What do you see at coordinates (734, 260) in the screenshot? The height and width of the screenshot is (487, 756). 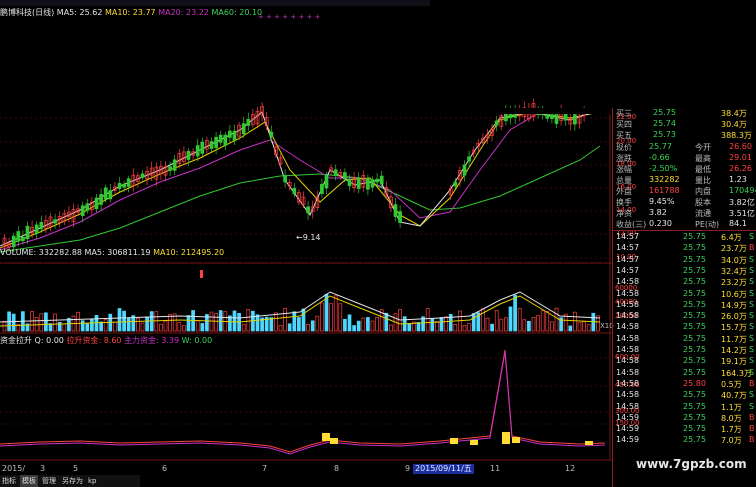 I see `trade-cell: 34.0万` at bounding box center [734, 260].